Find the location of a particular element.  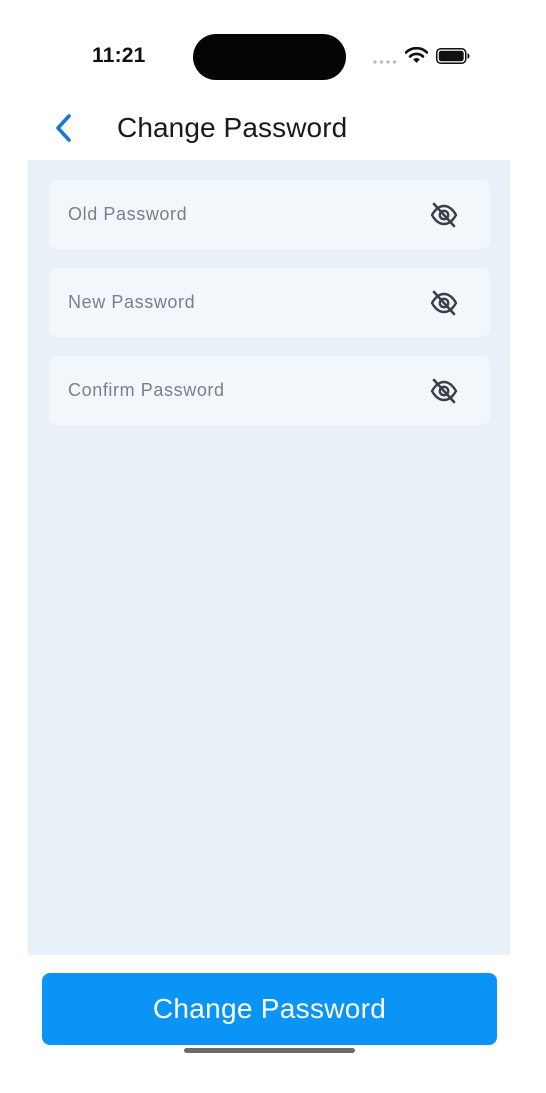

signal-dots-icon is located at coordinates (385, 62).